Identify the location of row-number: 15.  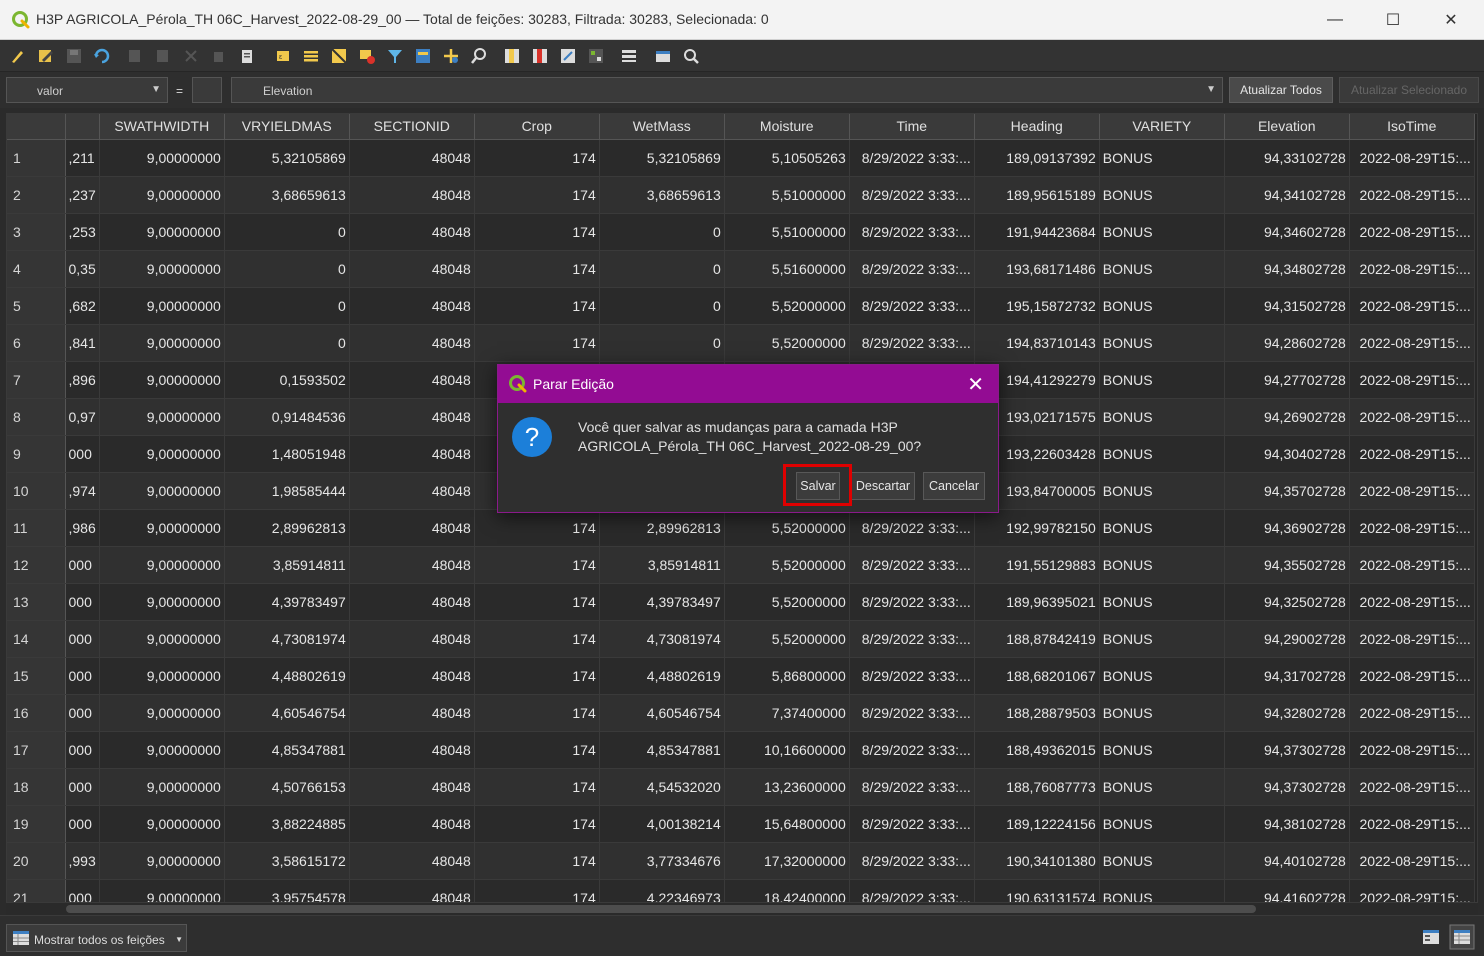
(36, 676).